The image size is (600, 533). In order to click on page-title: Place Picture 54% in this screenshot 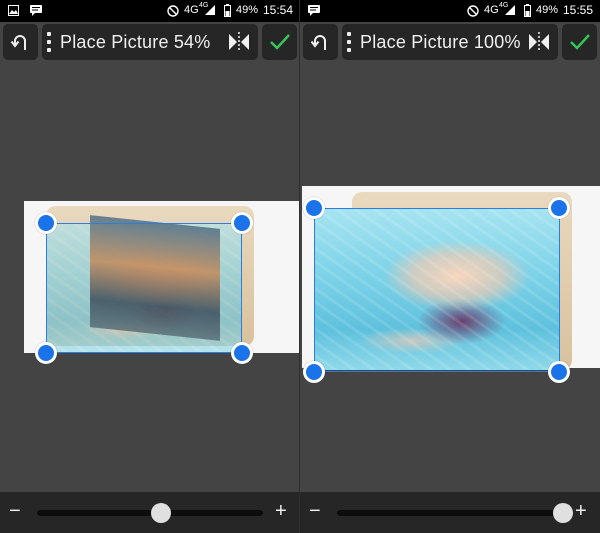, I will do `click(135, 42)`.